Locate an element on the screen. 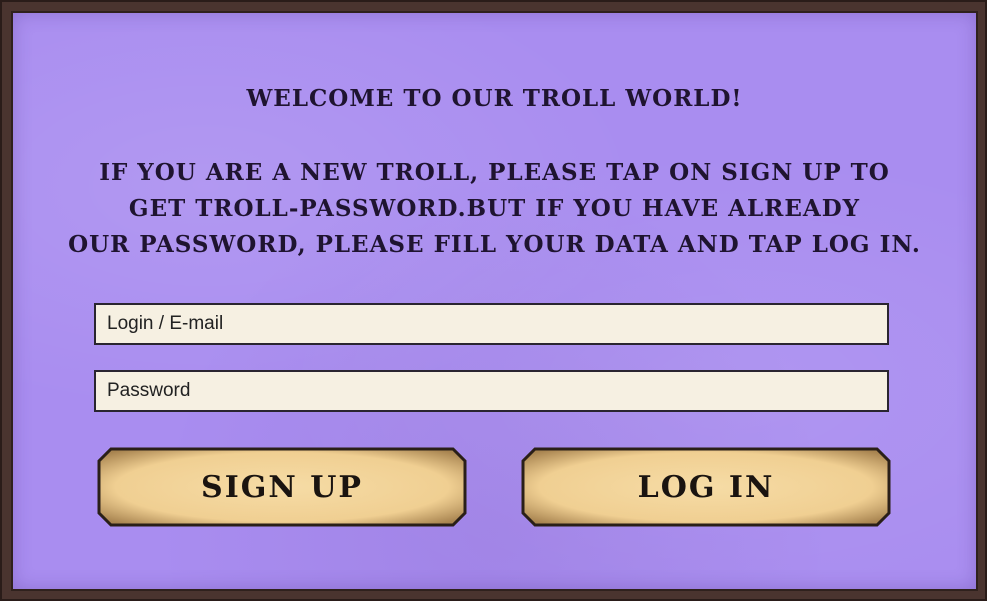 This screenshot has height=601, width=987. log-in-button: LOG IN is located at coordinates (706, 487).